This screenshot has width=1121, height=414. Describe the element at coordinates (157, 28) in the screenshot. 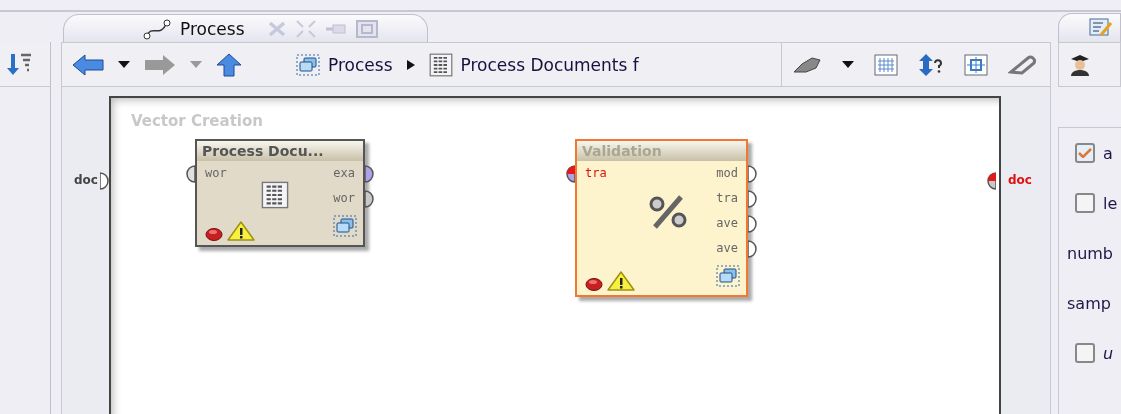

I see `process-icon` at that location.